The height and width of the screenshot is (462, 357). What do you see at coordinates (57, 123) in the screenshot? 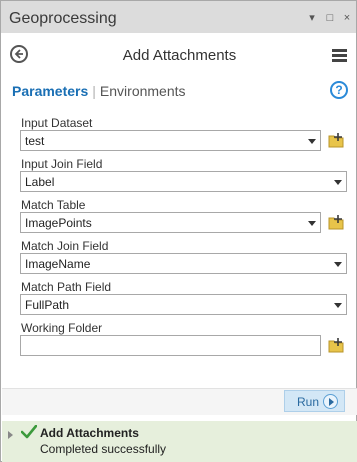
I see `input-dataset-label: Input Dataset` at bounding box center [57, 123].